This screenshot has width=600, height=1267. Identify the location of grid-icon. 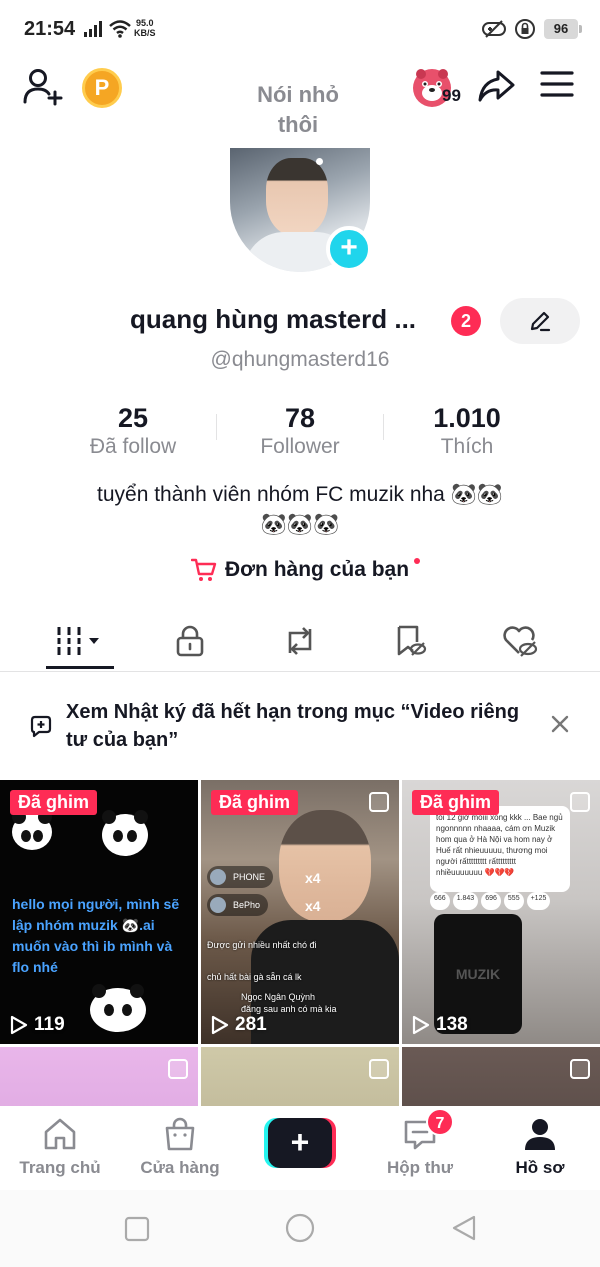
(78, 641).